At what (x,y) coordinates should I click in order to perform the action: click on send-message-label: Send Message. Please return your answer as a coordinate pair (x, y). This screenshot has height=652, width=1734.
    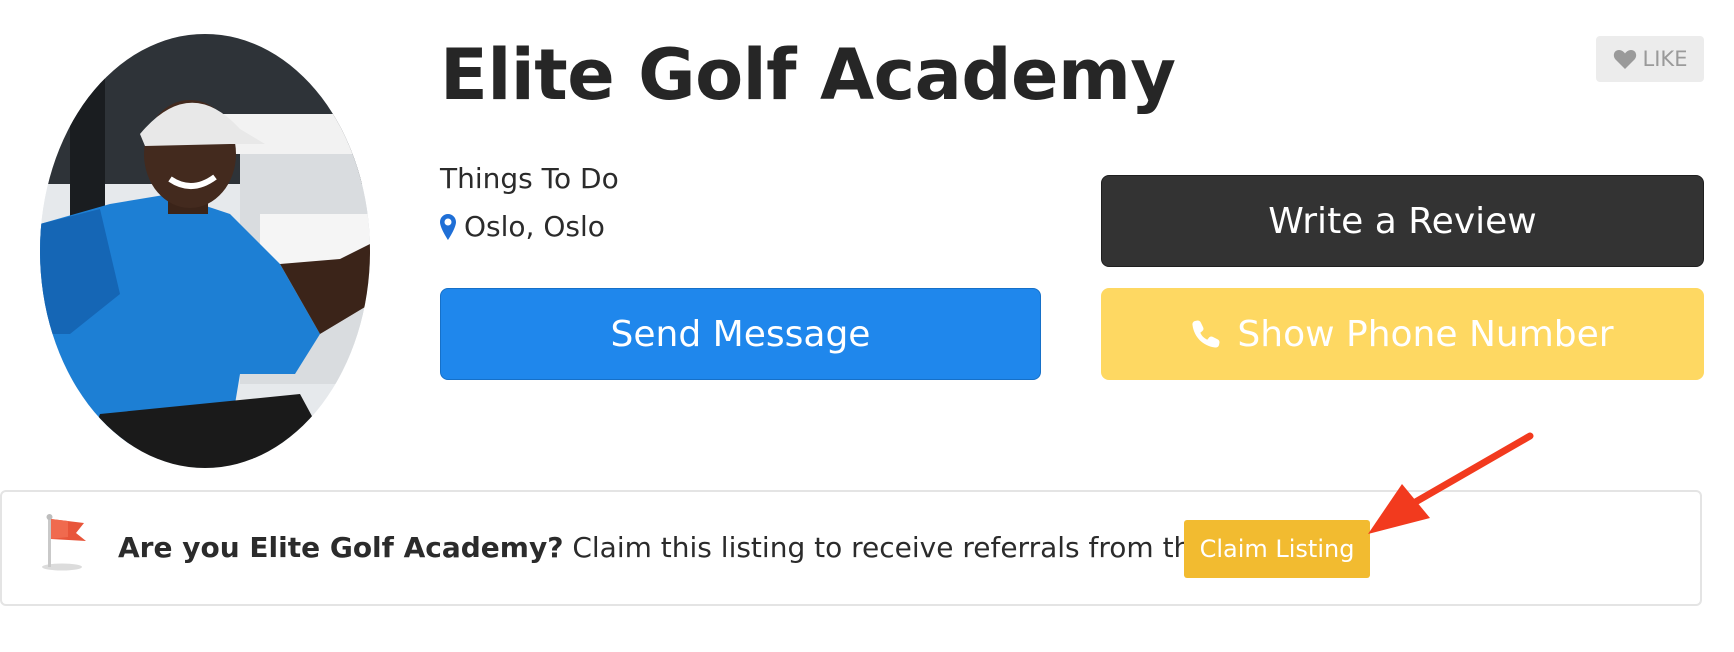
    Looking at the image, I should click on (740, 334).